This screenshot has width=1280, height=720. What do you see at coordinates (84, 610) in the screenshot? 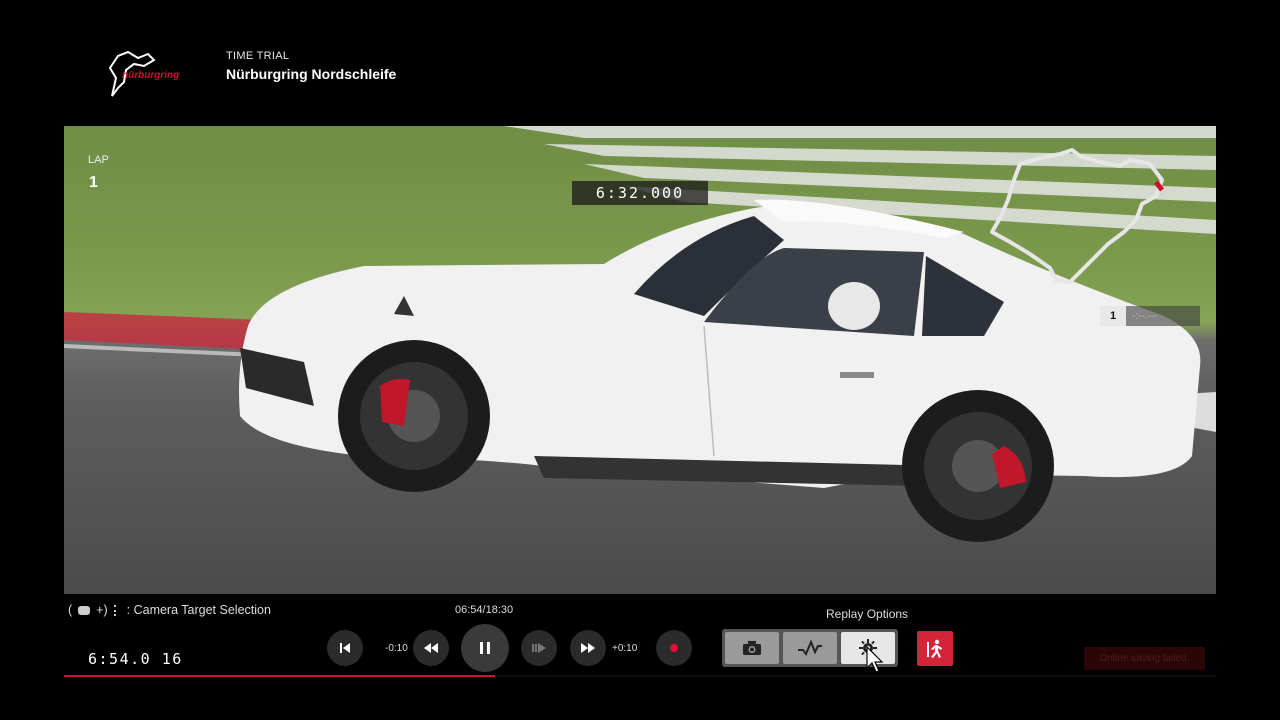
I see `touchpad-icon` at bounding box center [84, 610].